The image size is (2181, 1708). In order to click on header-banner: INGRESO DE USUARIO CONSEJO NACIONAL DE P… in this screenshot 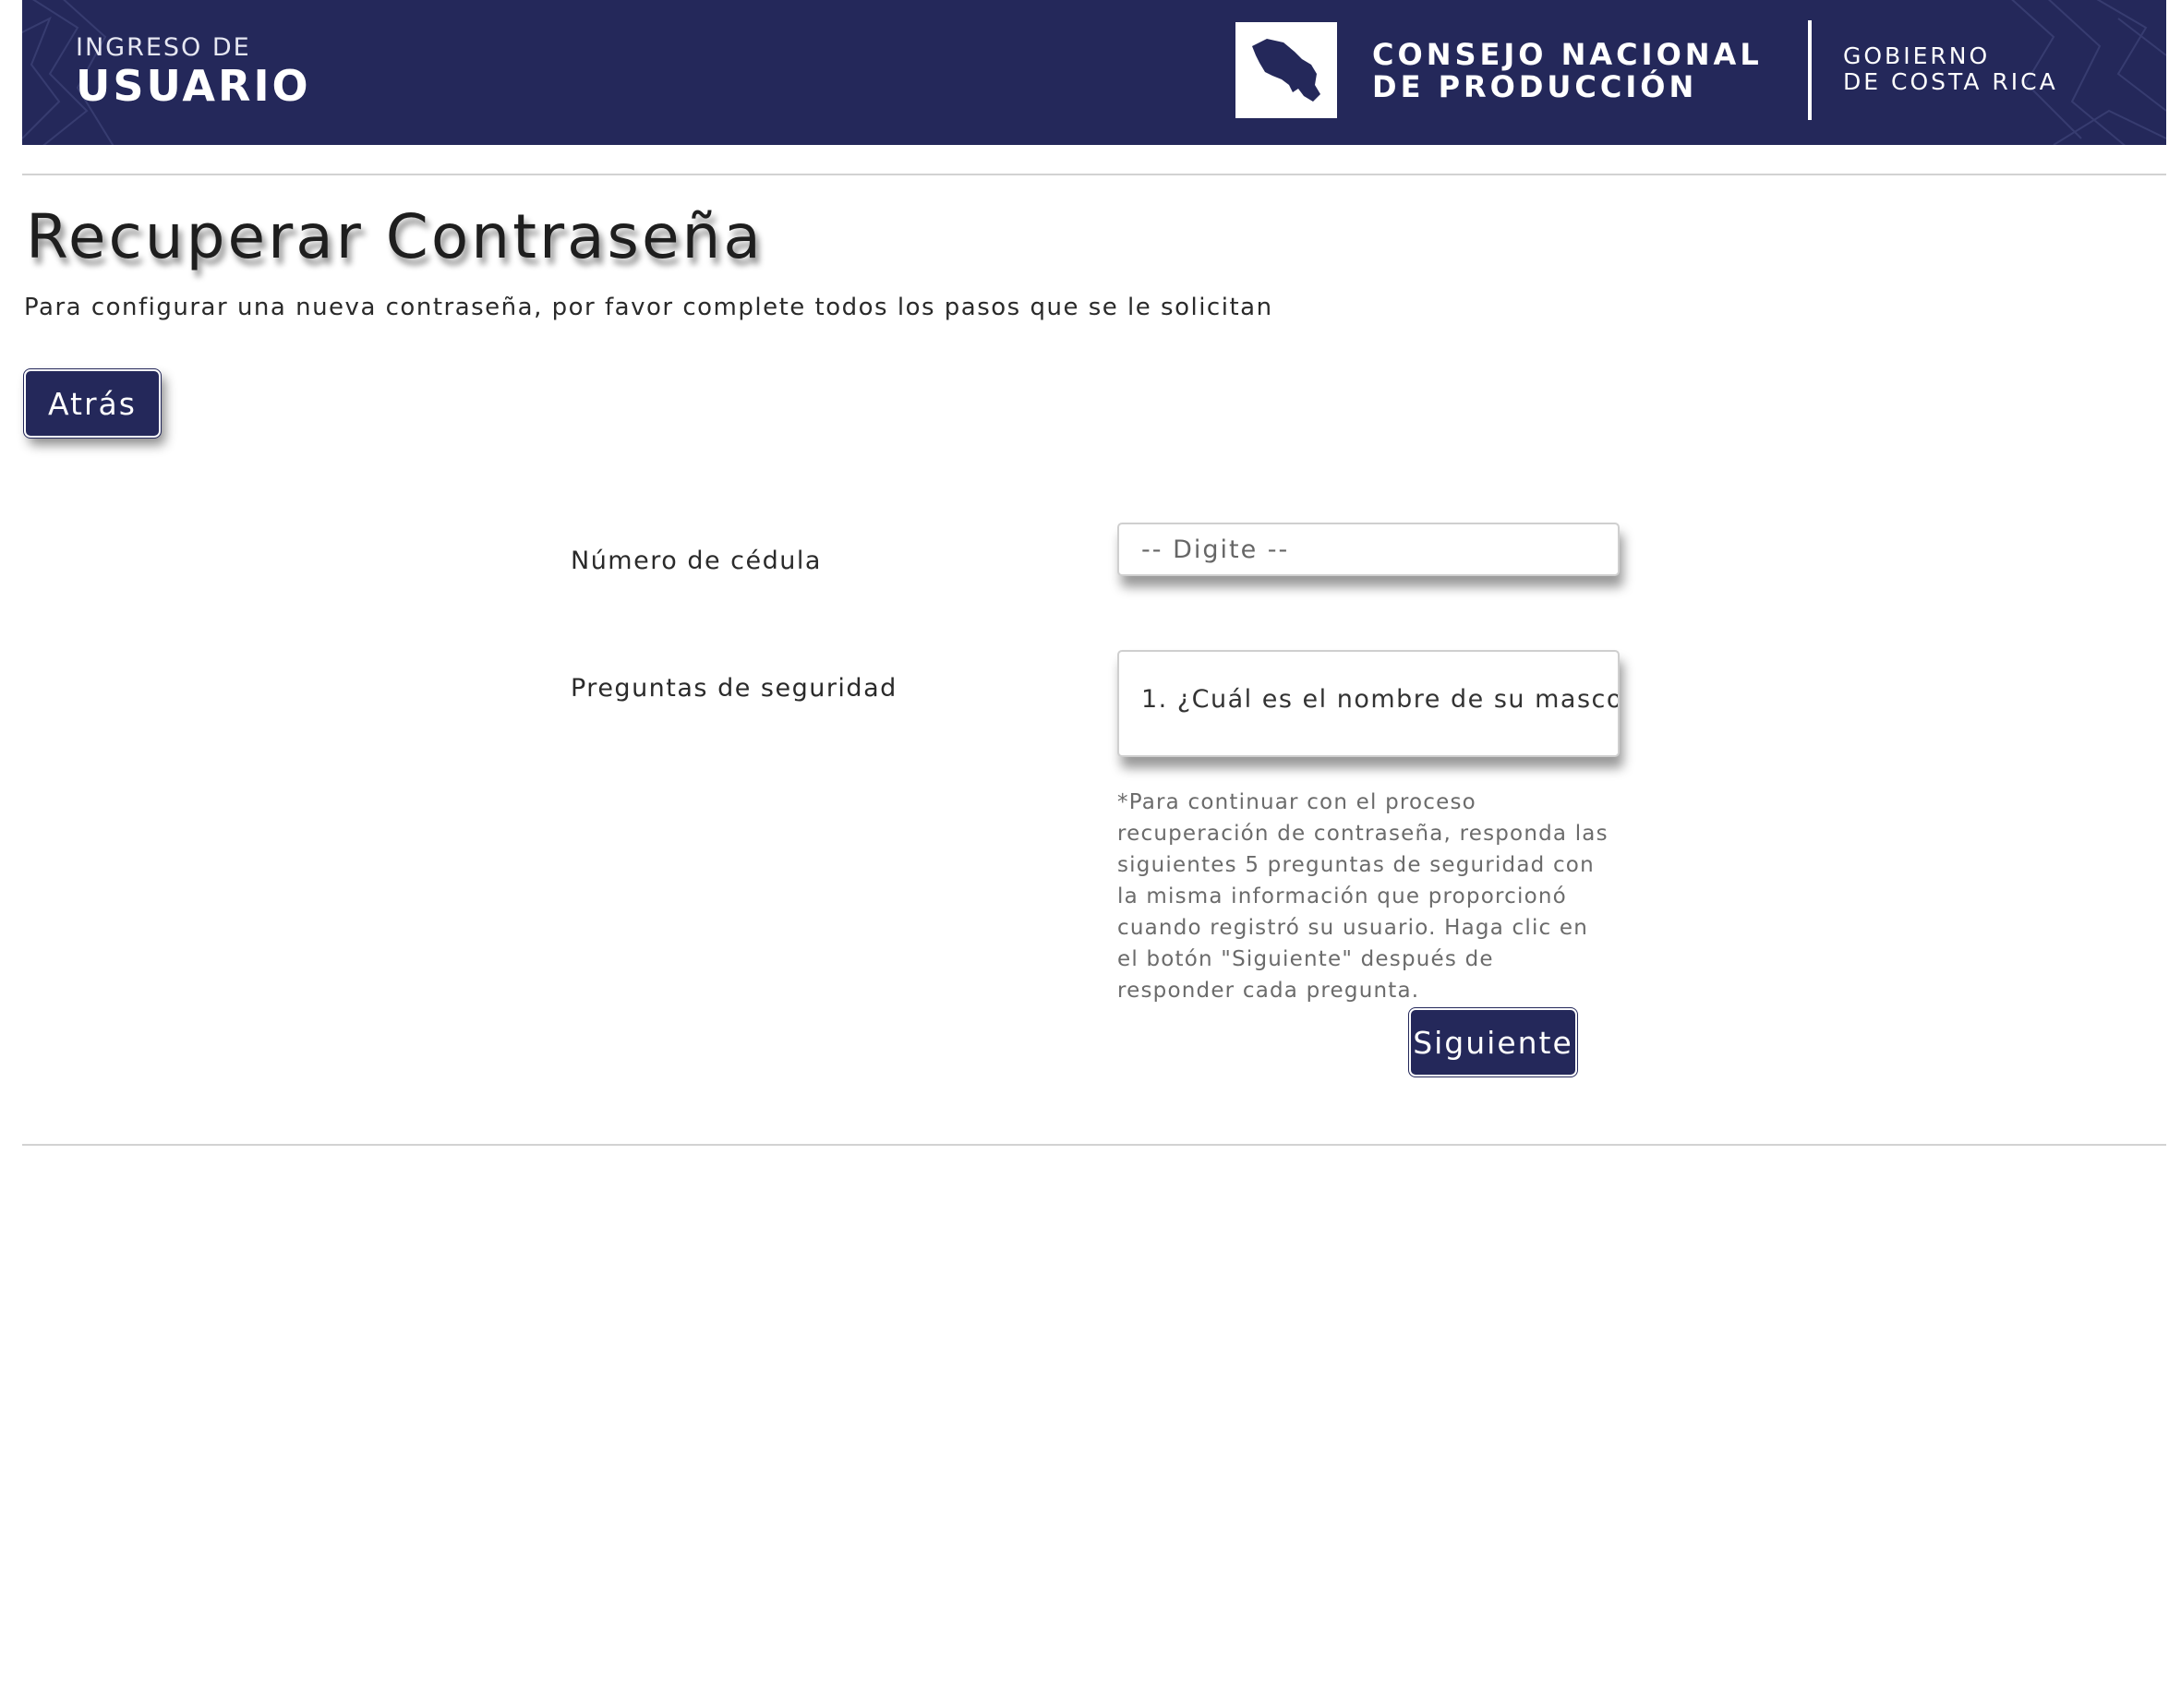, I will do `click(1094, 72)`.